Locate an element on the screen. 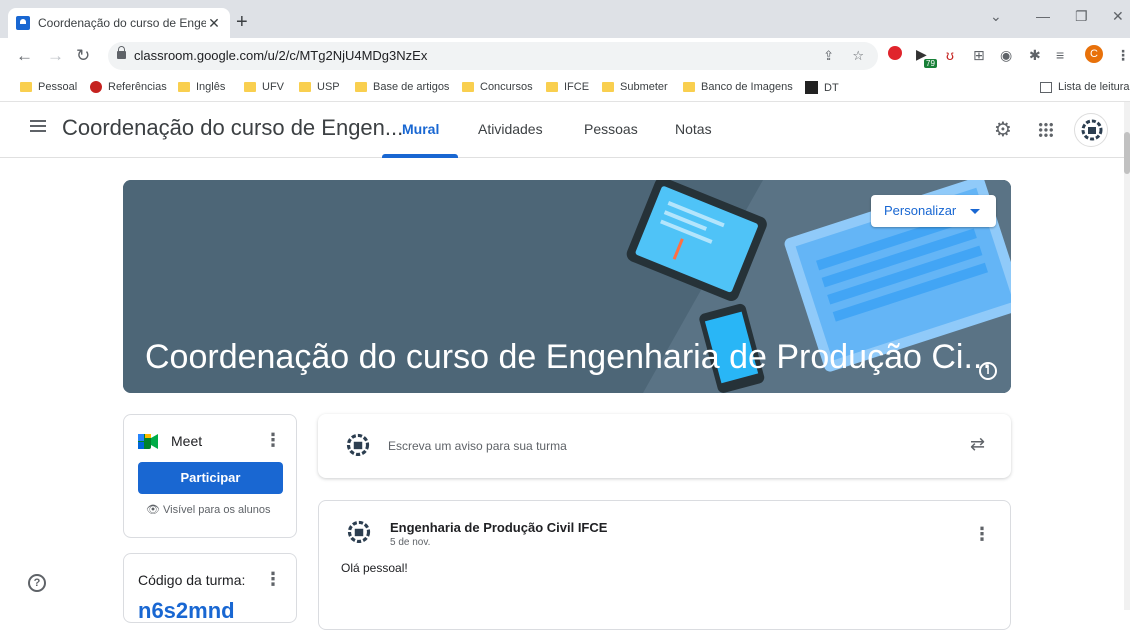 The height and width of the screenshot is (630, 1130). bookmark-referencias: Referências is located at coordinates (128, 87).